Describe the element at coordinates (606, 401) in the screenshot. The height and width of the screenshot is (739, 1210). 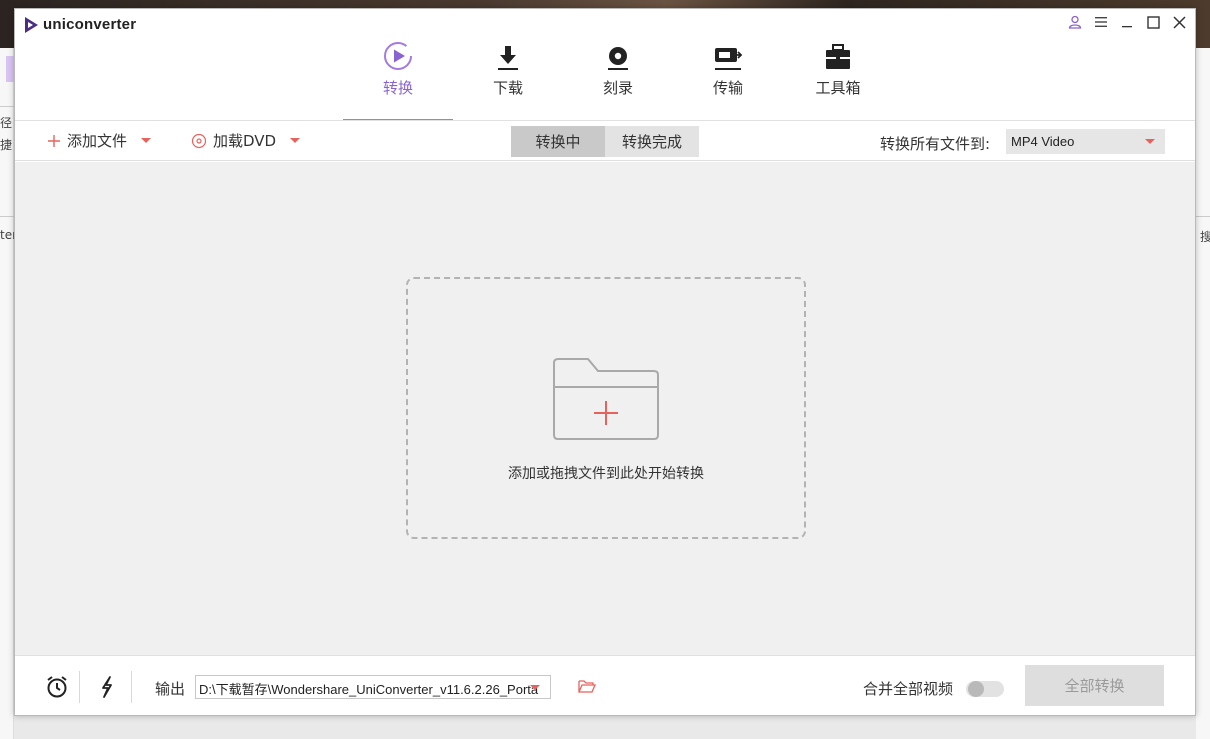
I see `add-folder-icon` at that location.